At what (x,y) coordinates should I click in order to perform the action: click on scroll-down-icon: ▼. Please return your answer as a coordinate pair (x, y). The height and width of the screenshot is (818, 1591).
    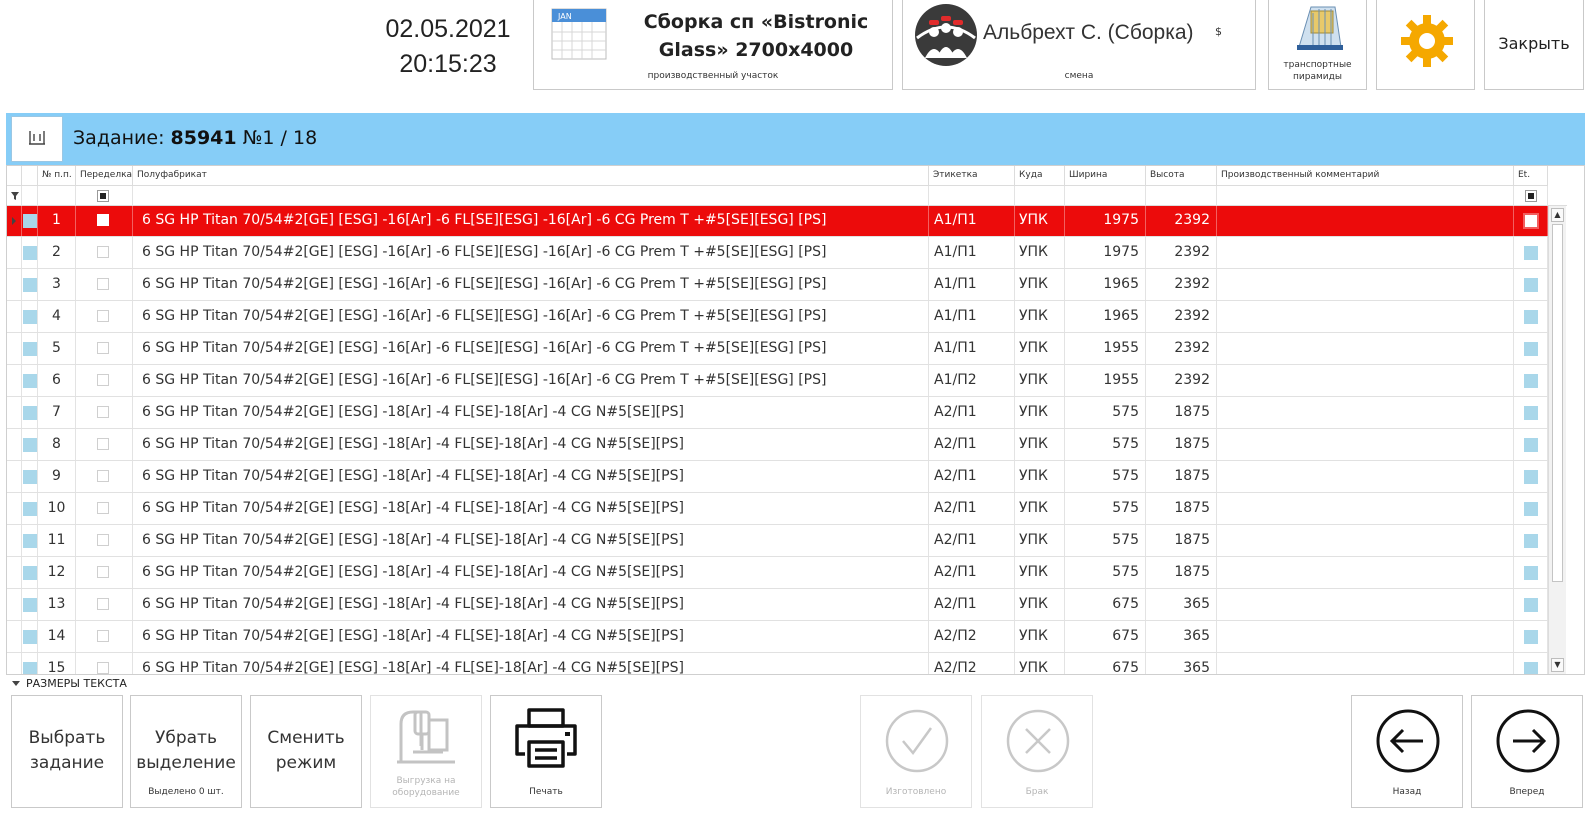
    Looking at the image, I should click on (1557, 665).